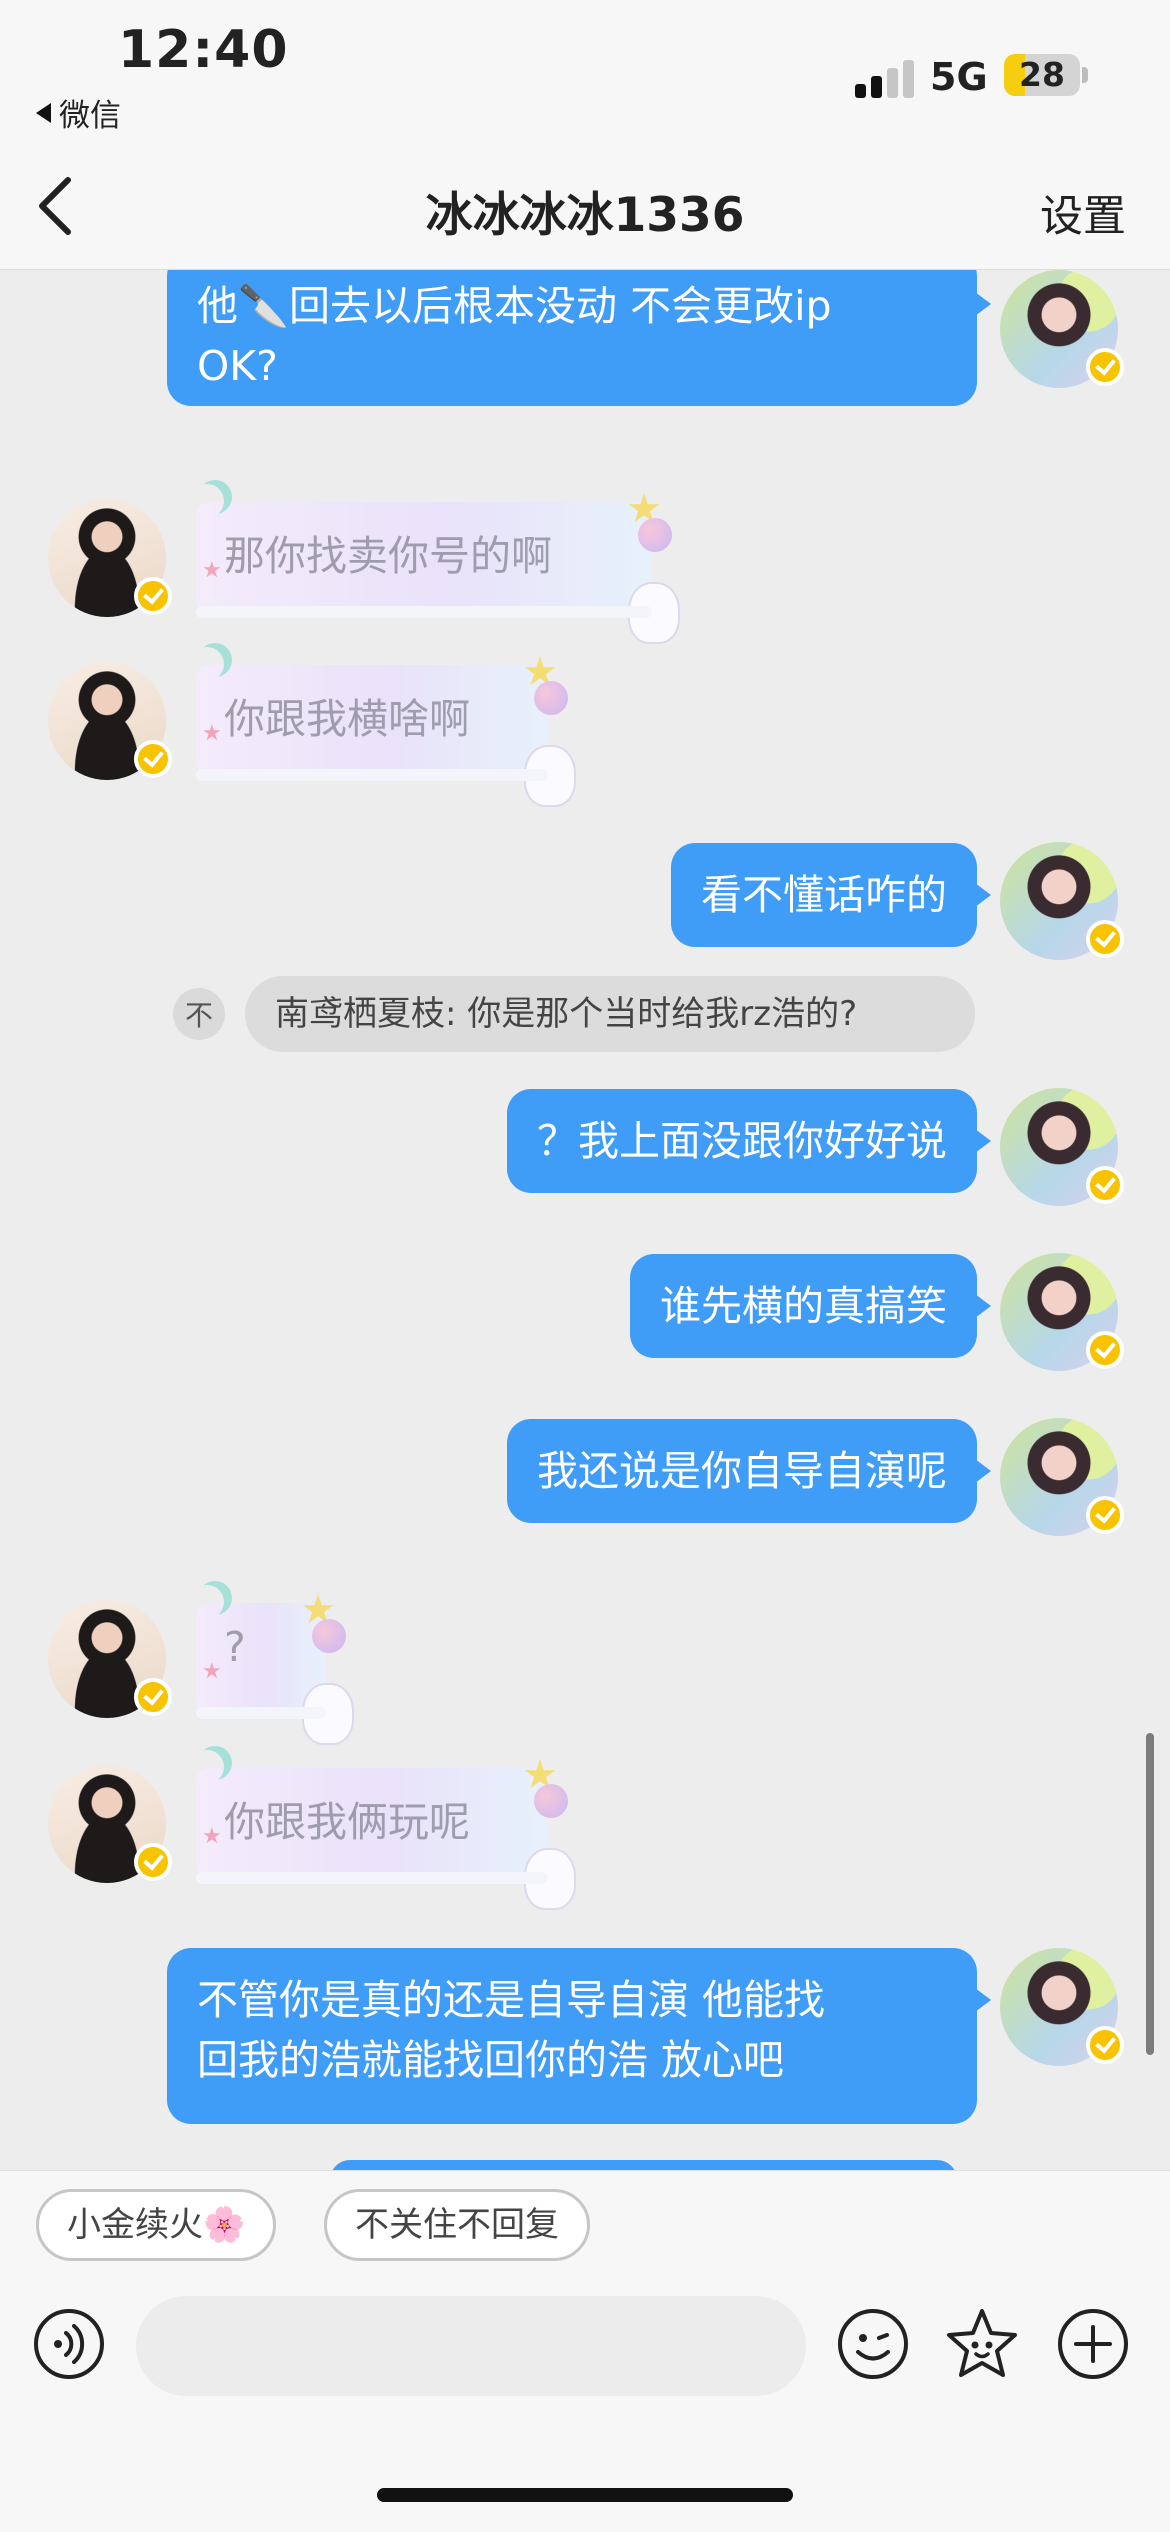 The image size is (1170, 2532). Describe the element at coordinates (742, 1471) in the screenshot. I see `message-line: 我还说是你自导自演呢` at that location.